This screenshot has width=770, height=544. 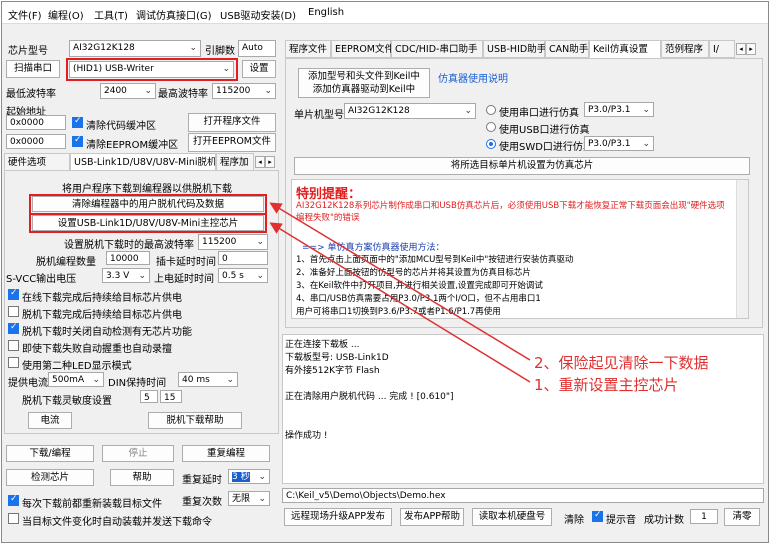 What do you see at coordinates (621, 363) in the screenshot?
I see `annotation-clear: 2、保险起见清除一下数据` at bounding box center [621, 363].